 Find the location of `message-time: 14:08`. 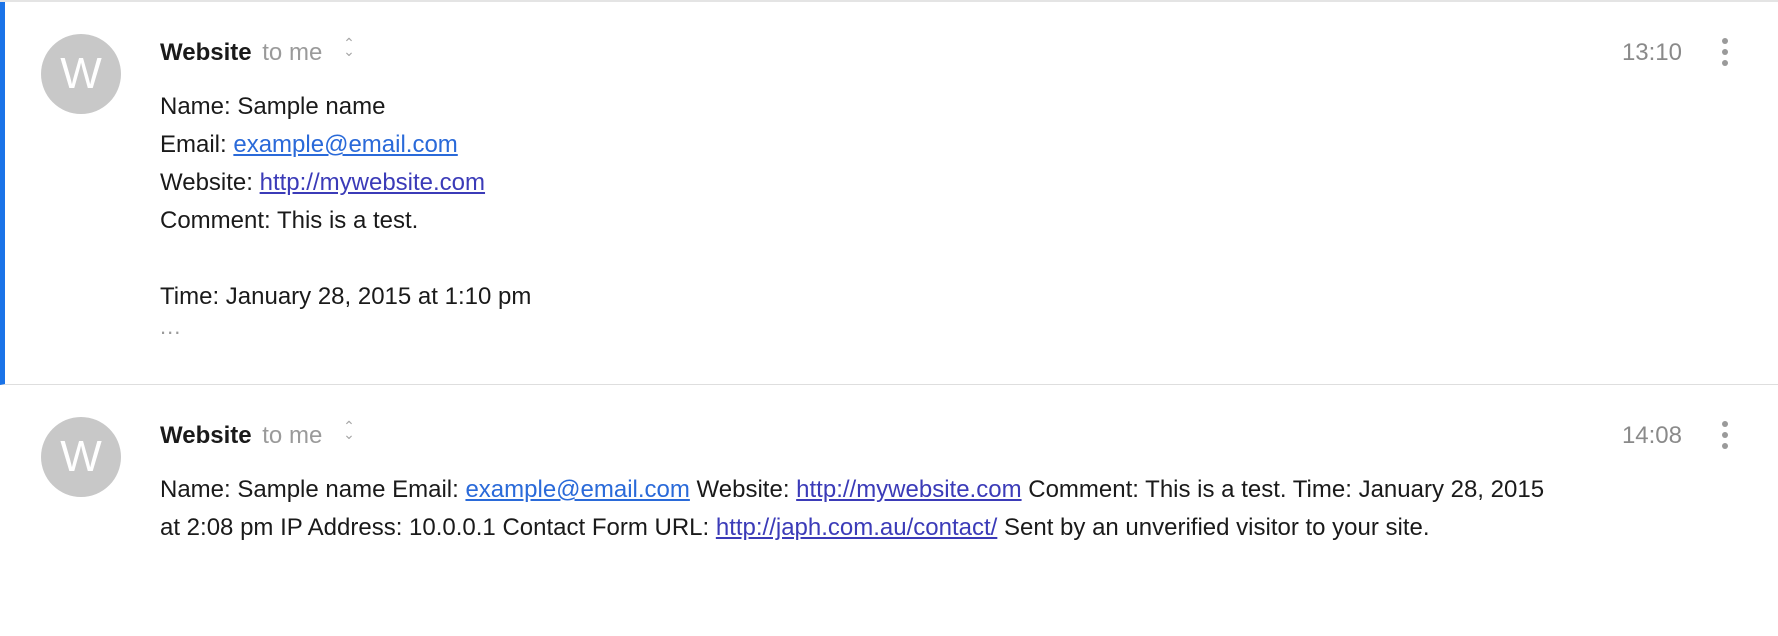

message-time: 14:08 is located at coordinates (1651, 435).